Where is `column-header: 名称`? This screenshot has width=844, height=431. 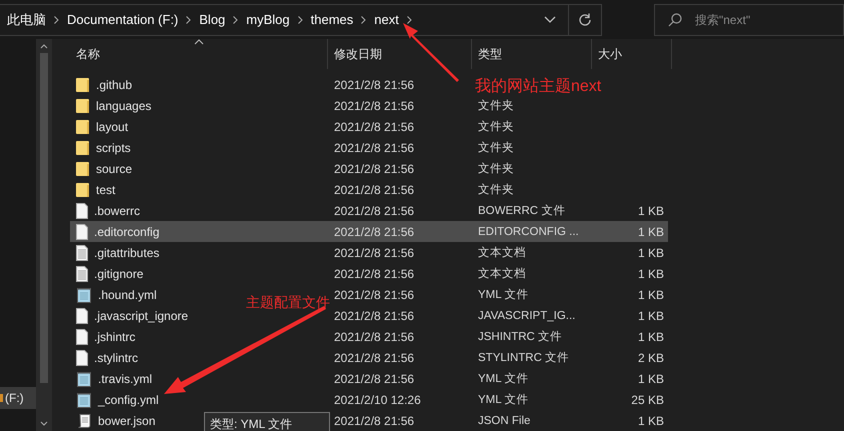
column-header: 名称 is located at coordinates (199, 54).